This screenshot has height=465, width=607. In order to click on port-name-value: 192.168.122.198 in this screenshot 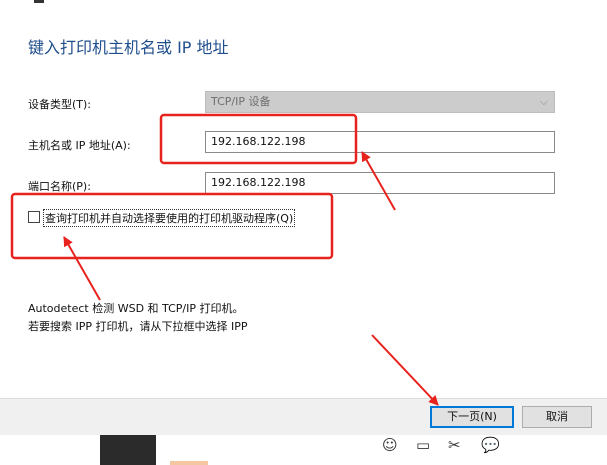, I will do `click(258, 182)`.